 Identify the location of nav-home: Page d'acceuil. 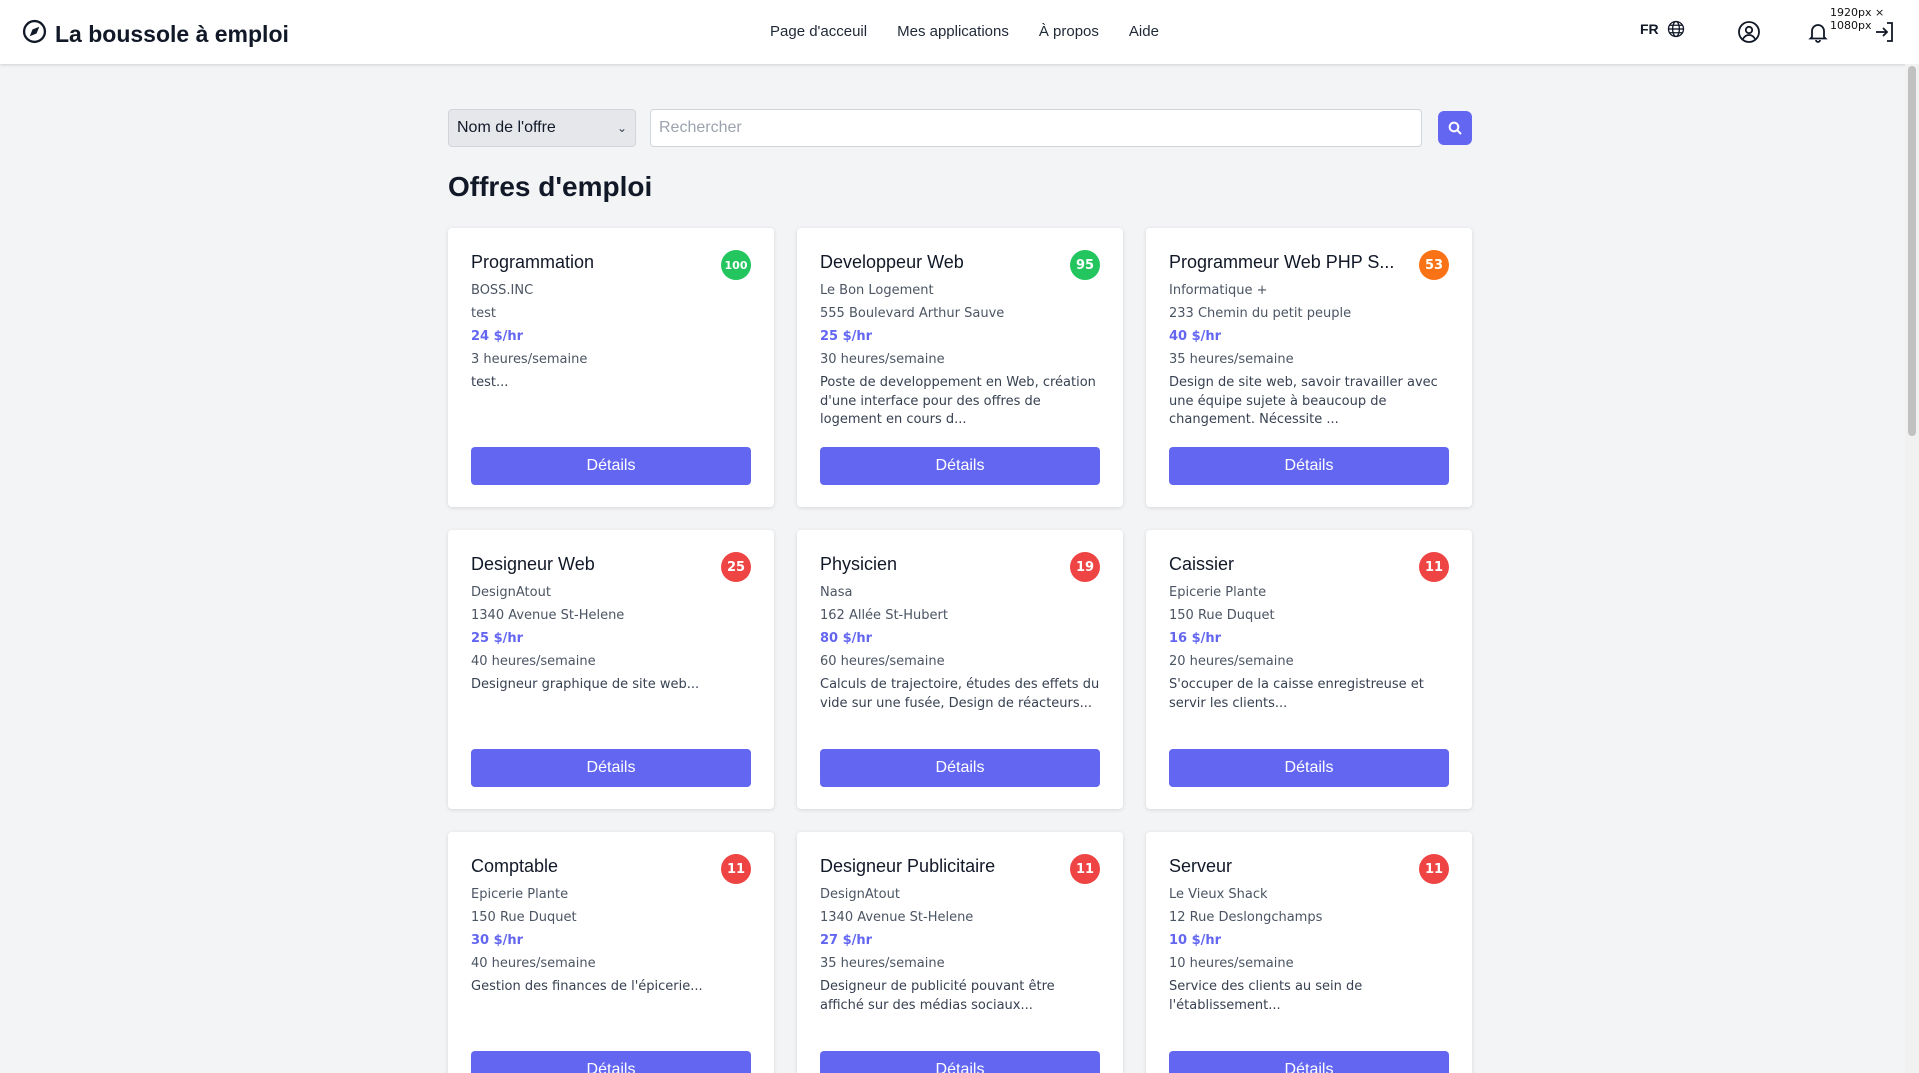
(818, 31).